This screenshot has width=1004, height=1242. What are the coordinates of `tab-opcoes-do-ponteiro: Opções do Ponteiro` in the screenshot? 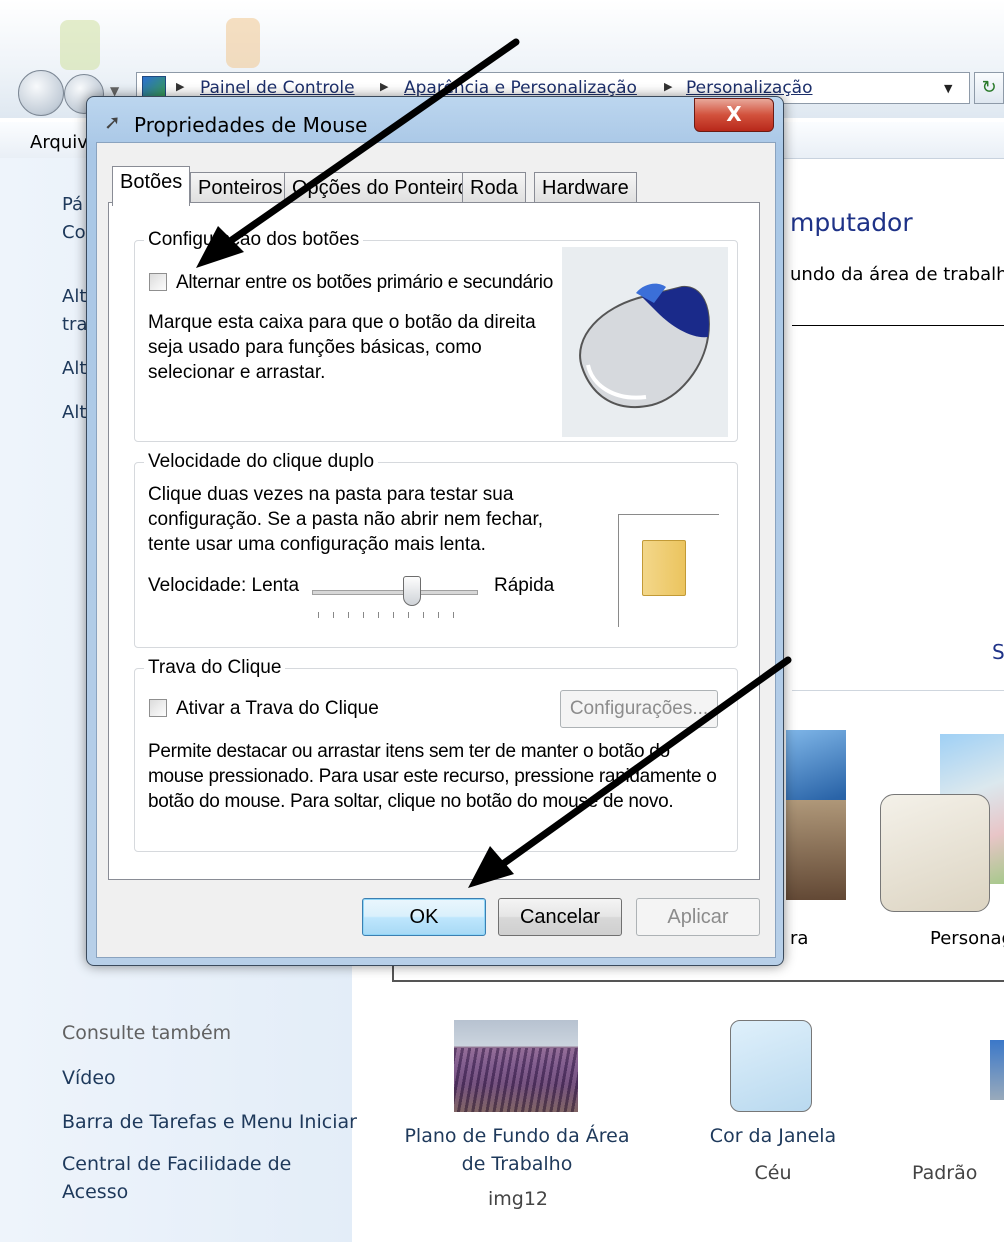 It's located at (380, 188).